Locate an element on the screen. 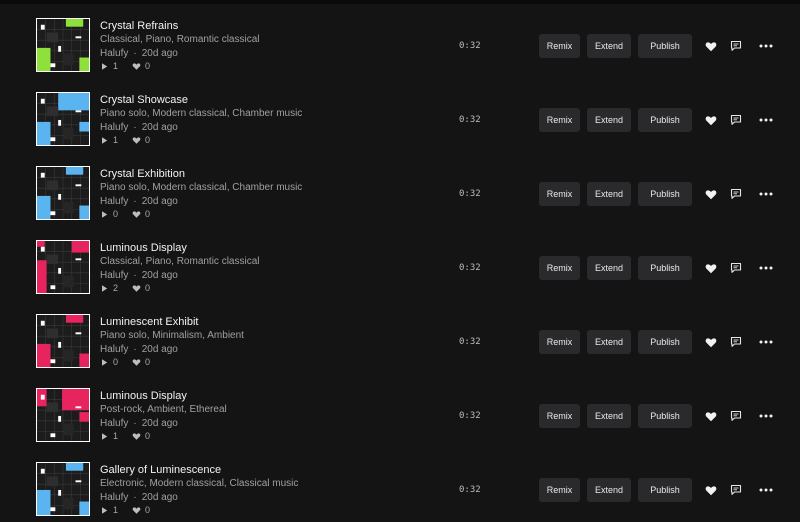 The height and width of the screenshot is (522, 800). track-title: Crystal Refrains is located at coordinates (265, 26).